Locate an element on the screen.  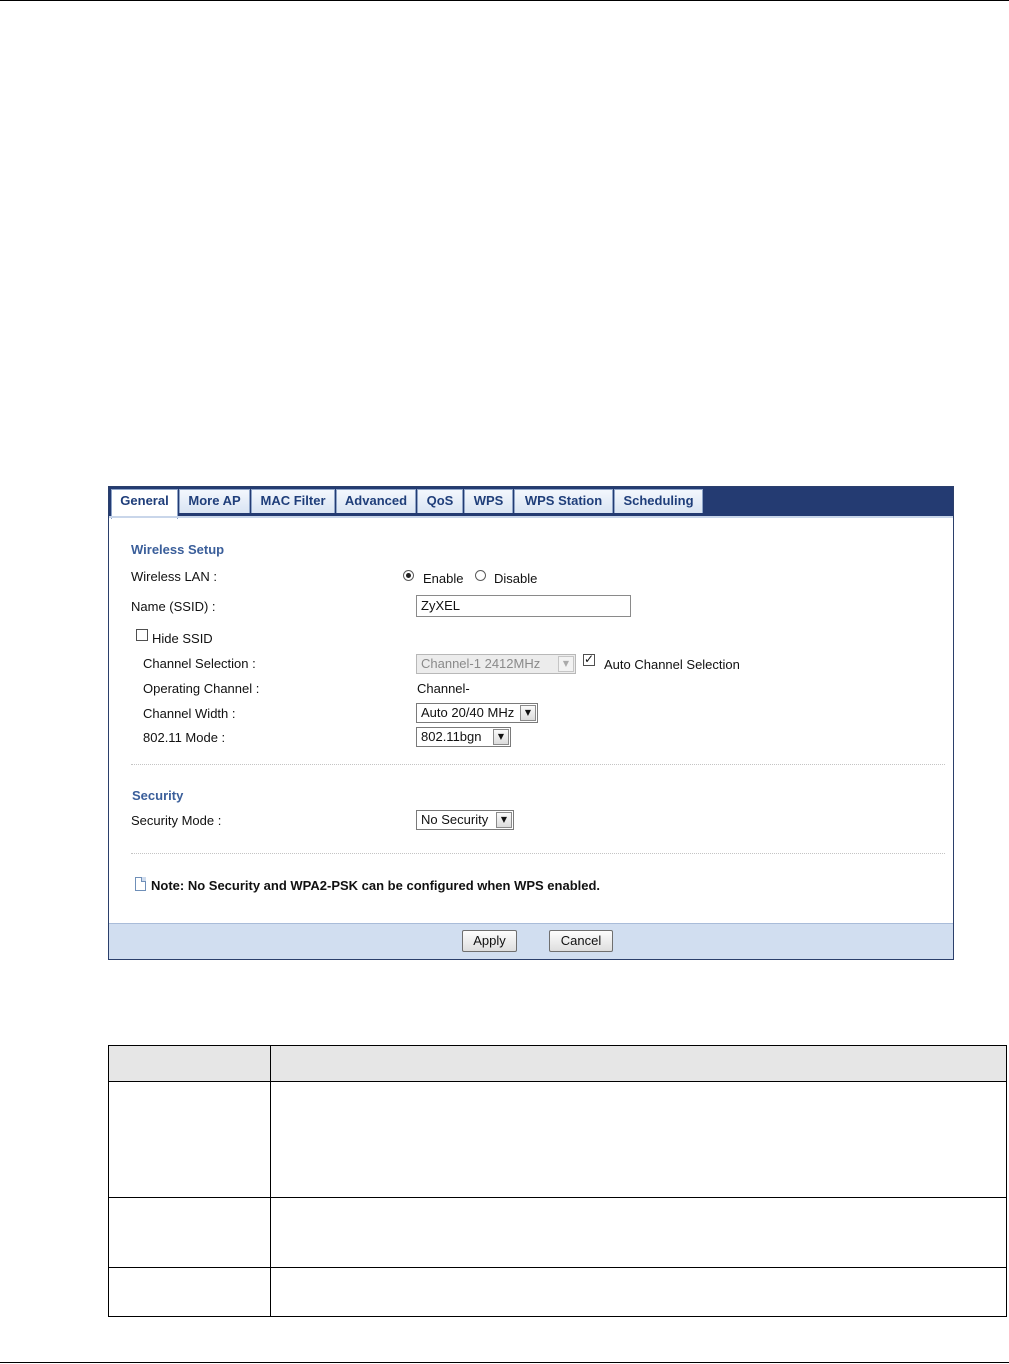
operating-channel-label: Operating Channel : is located at coordinates (201, 688).